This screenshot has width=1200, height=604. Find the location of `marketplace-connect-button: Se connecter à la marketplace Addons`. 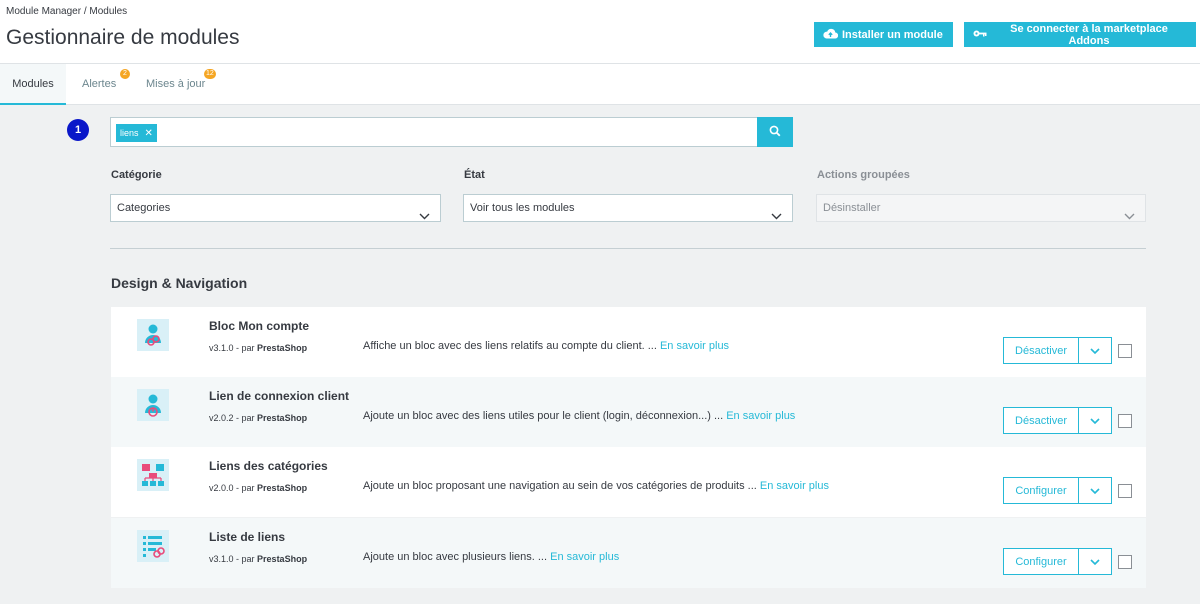

marketplace-connect-button: Se connecter à la marketplace Addons is located at coordinates (1080, 34).